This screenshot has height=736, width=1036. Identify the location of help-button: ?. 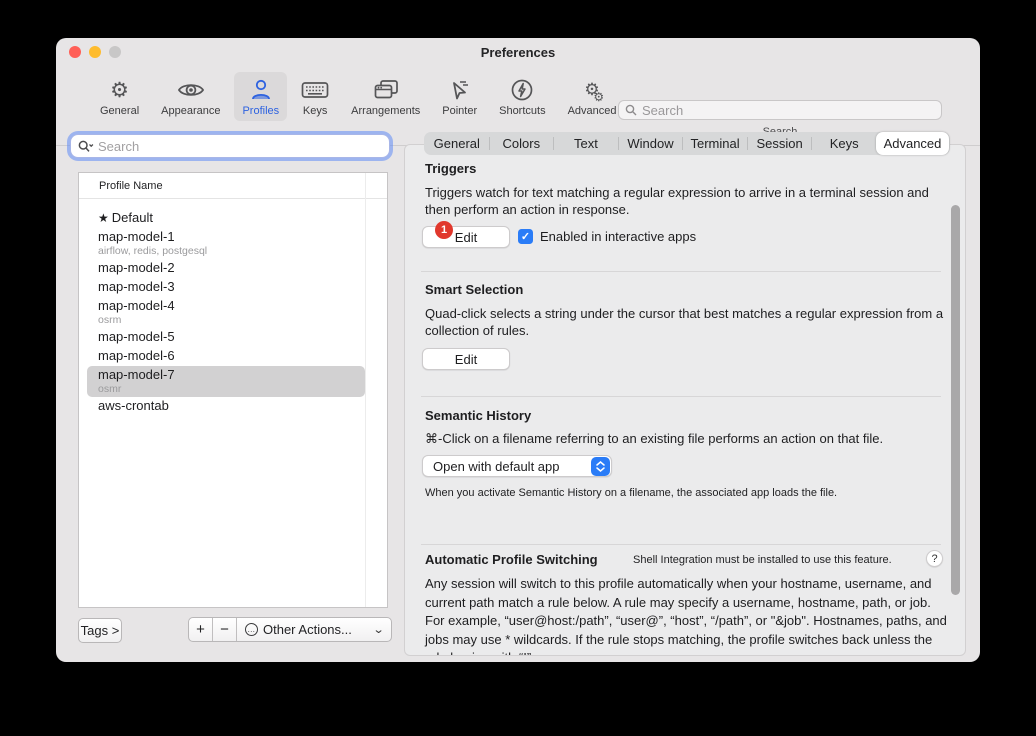
(934, 558).